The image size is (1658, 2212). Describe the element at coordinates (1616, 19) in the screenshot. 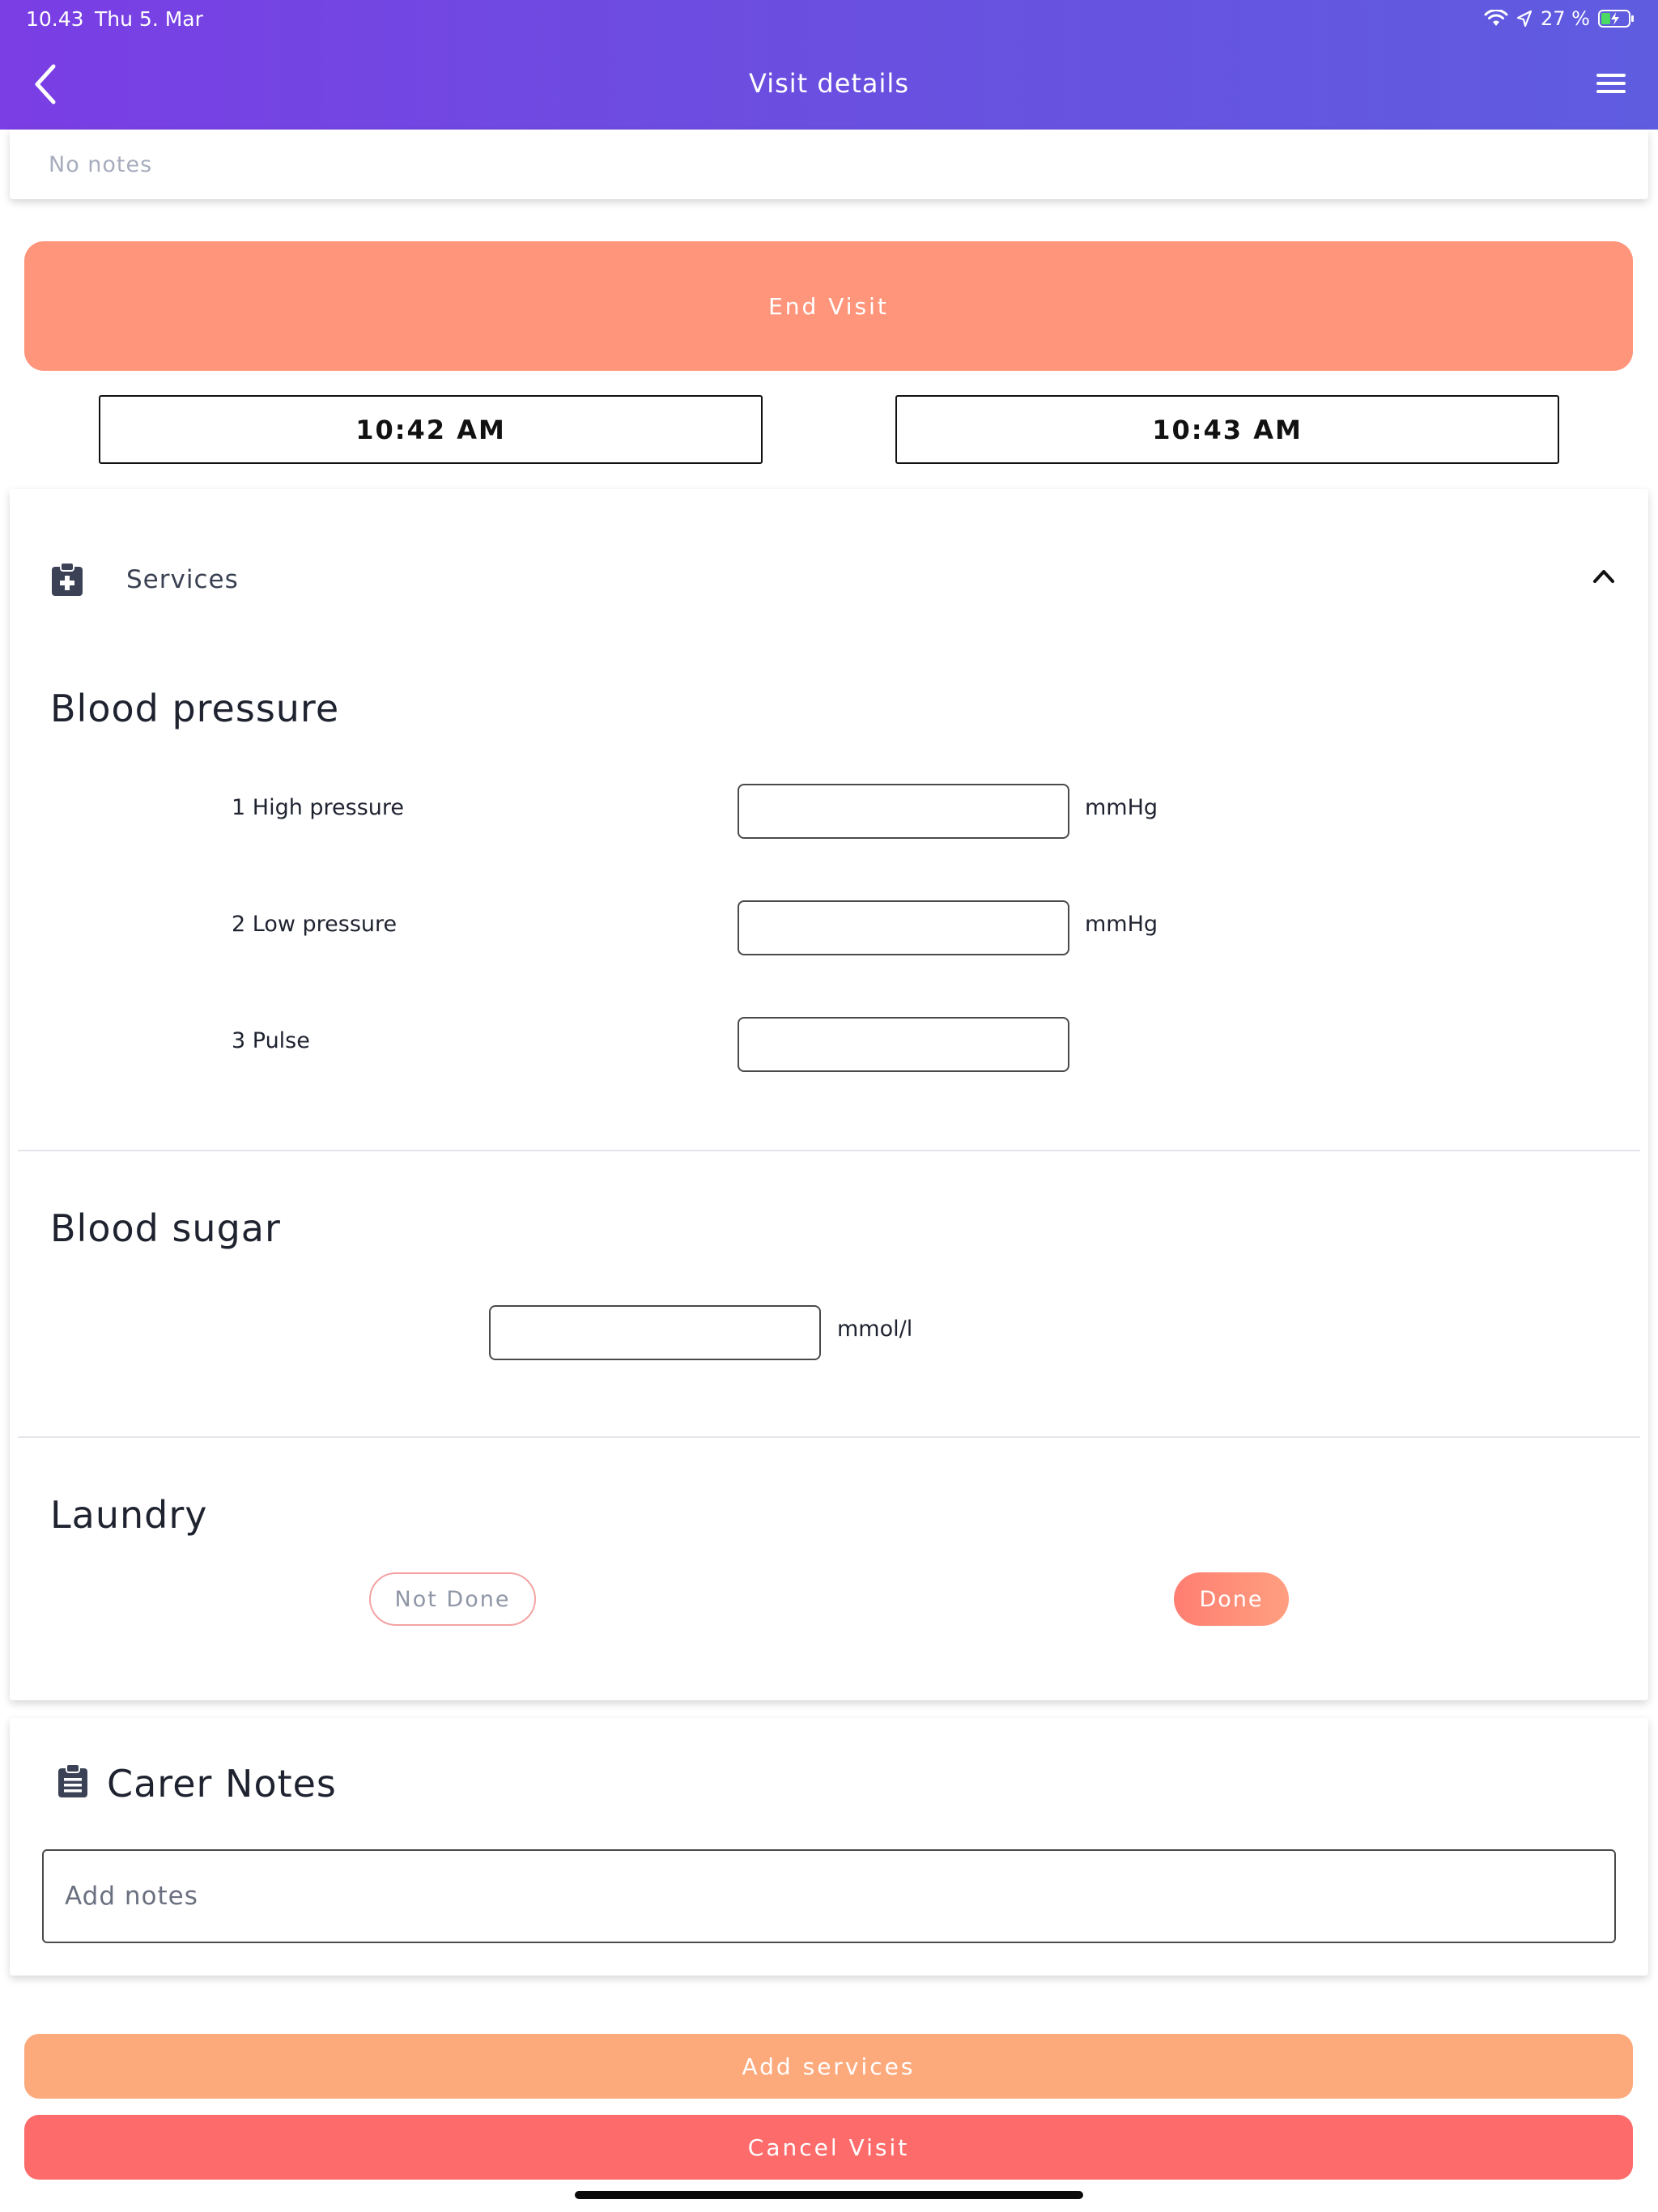

I see `battery-charging-icon` at that location.